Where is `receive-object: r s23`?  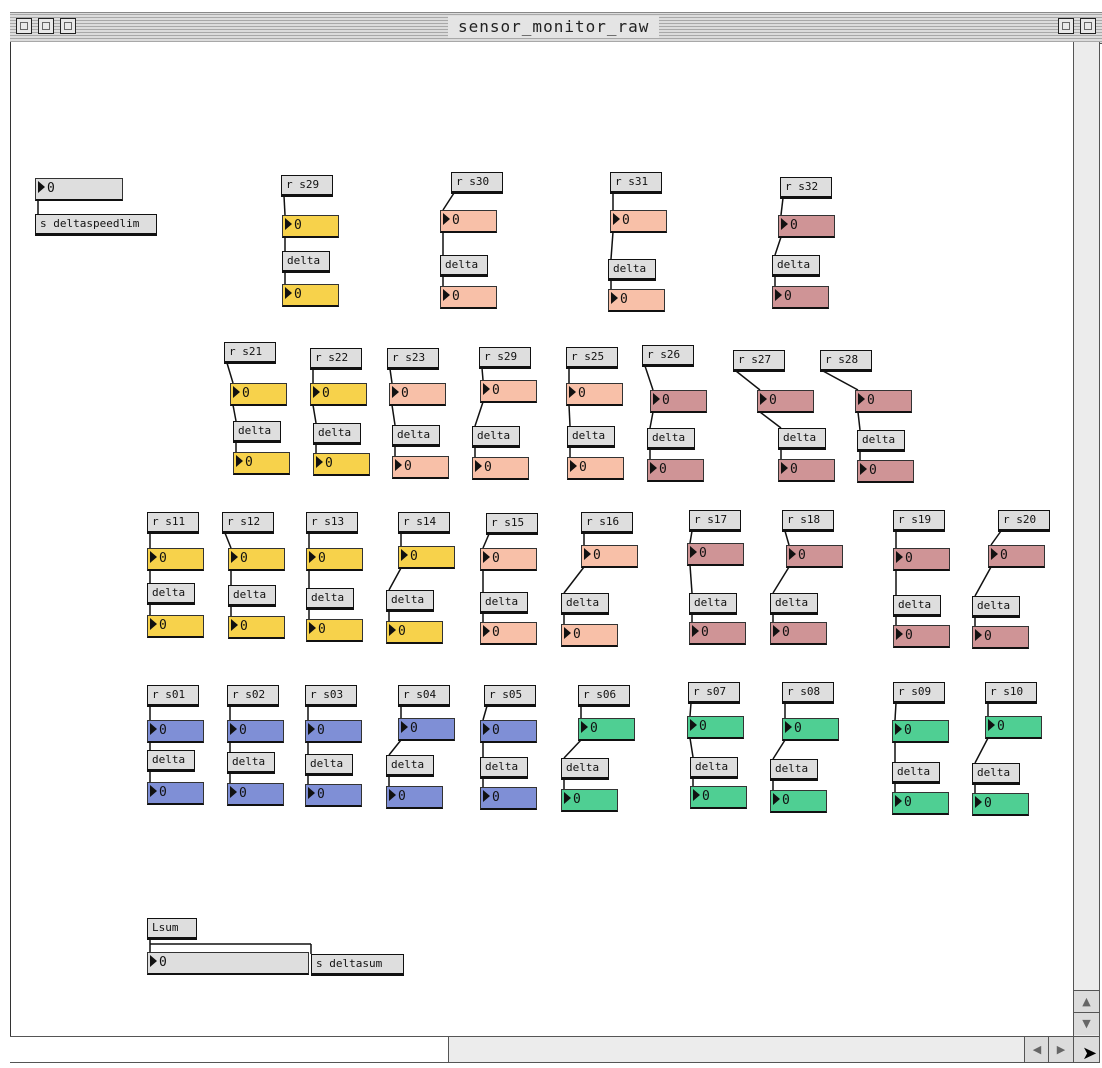
receive-object: r s23 is located at coordinates (413, 359).